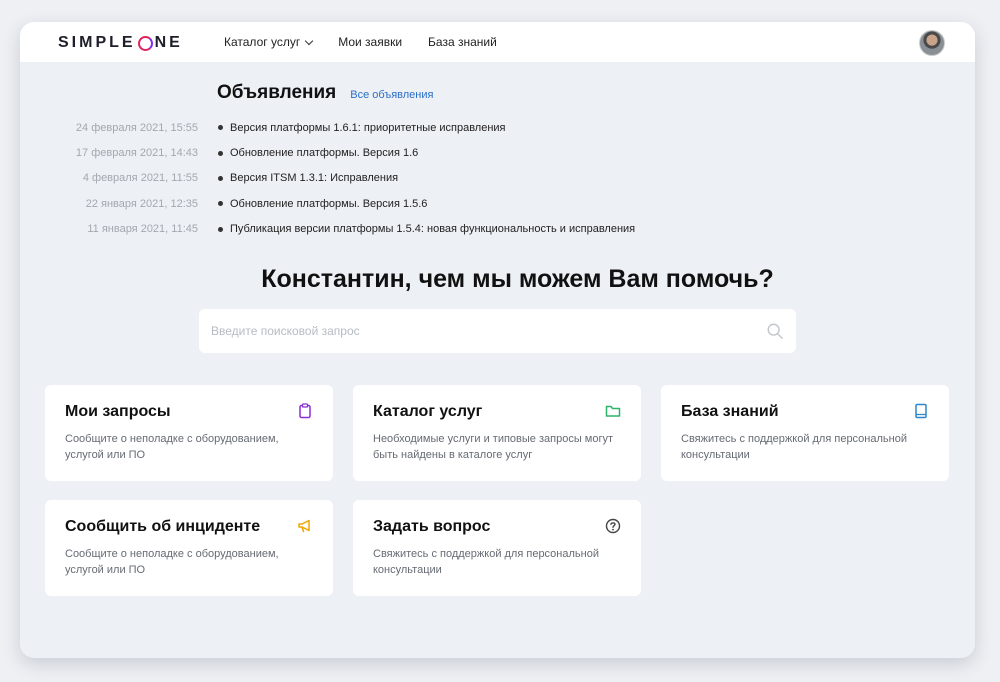 The image size is (1000, 682). Describe the element at coordinates (163, 526) in the screenshot. I see `card-title: Сообщить об инциденте` at that location.